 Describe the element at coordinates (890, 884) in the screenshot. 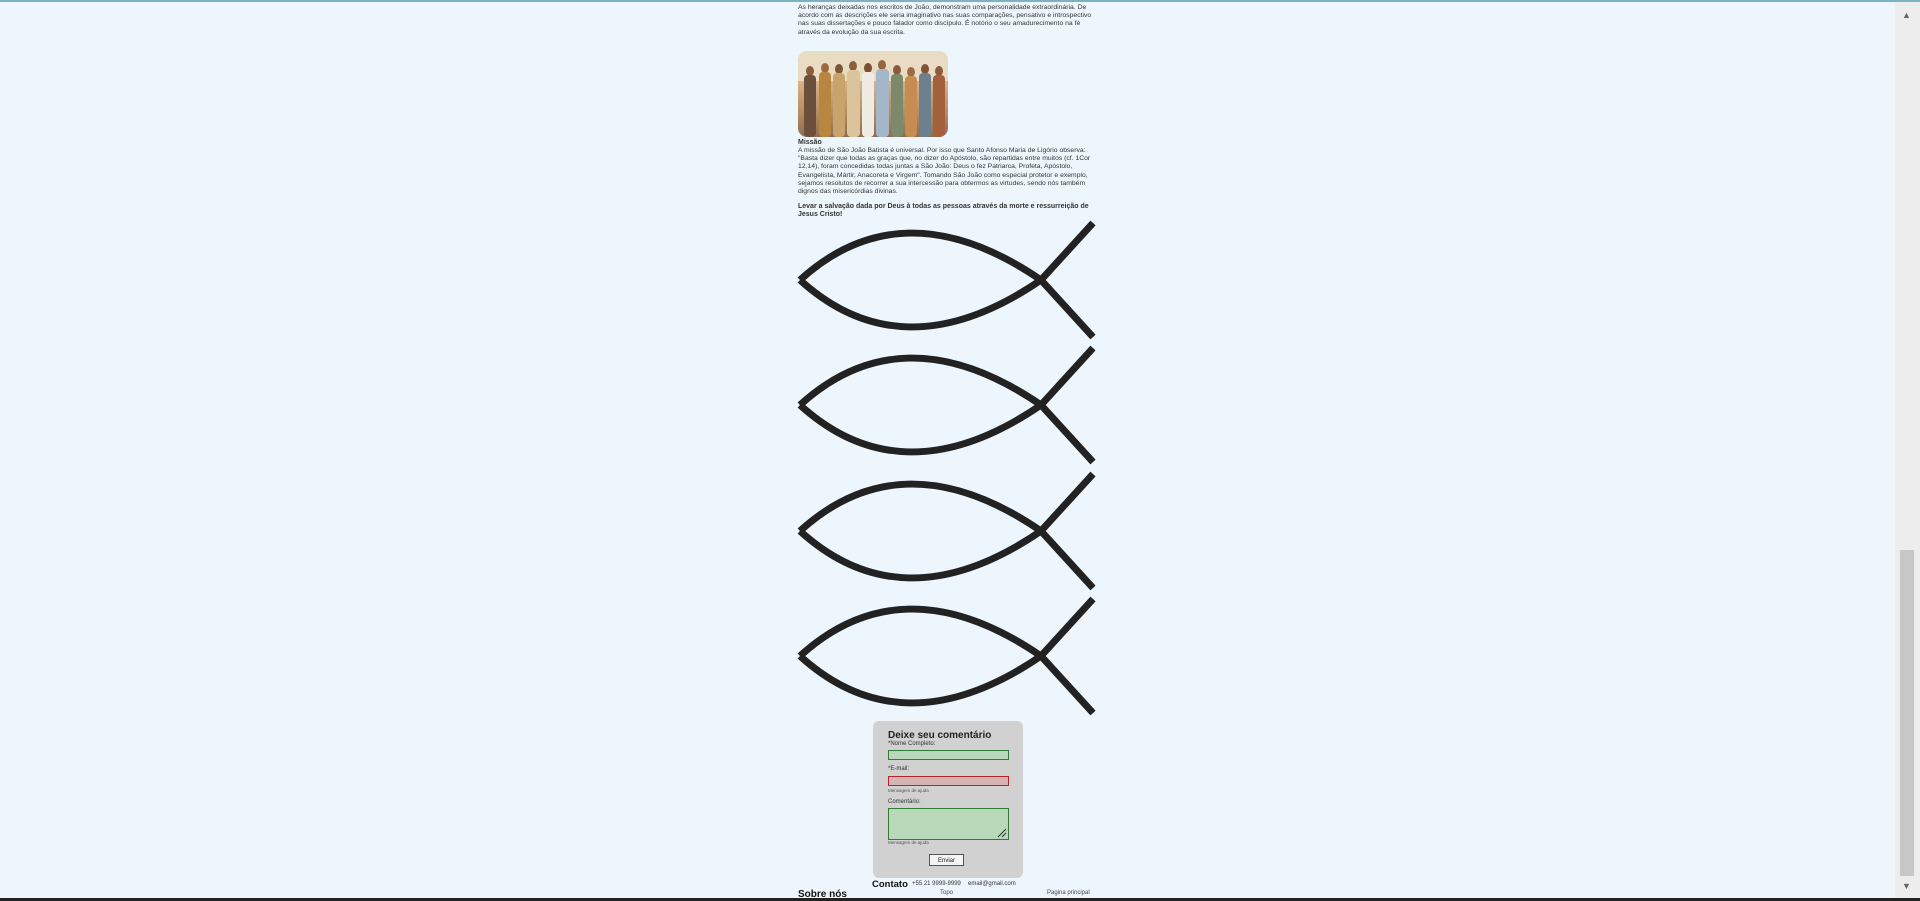

I see `contact-heading: Contato` at that location.